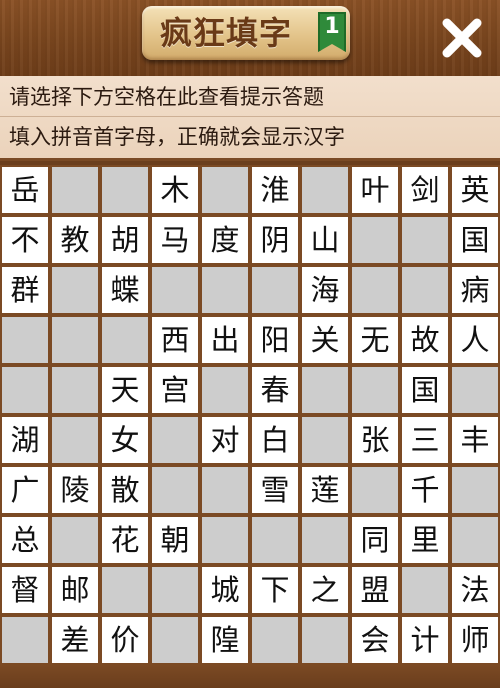  Describe the element at coordinates (275, 590) in the screenshot. I see `grid-cell: 下` at that location.